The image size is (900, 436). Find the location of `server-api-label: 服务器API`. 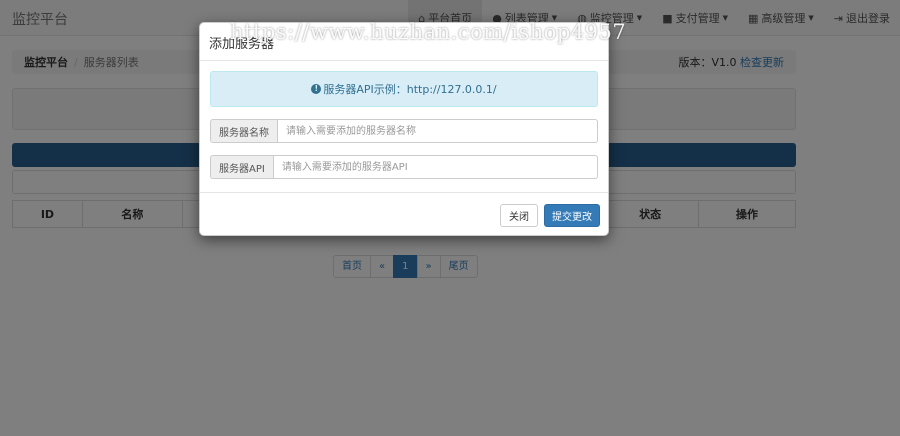

server-api-label: 服务器API is located at coordinates (242, 167).